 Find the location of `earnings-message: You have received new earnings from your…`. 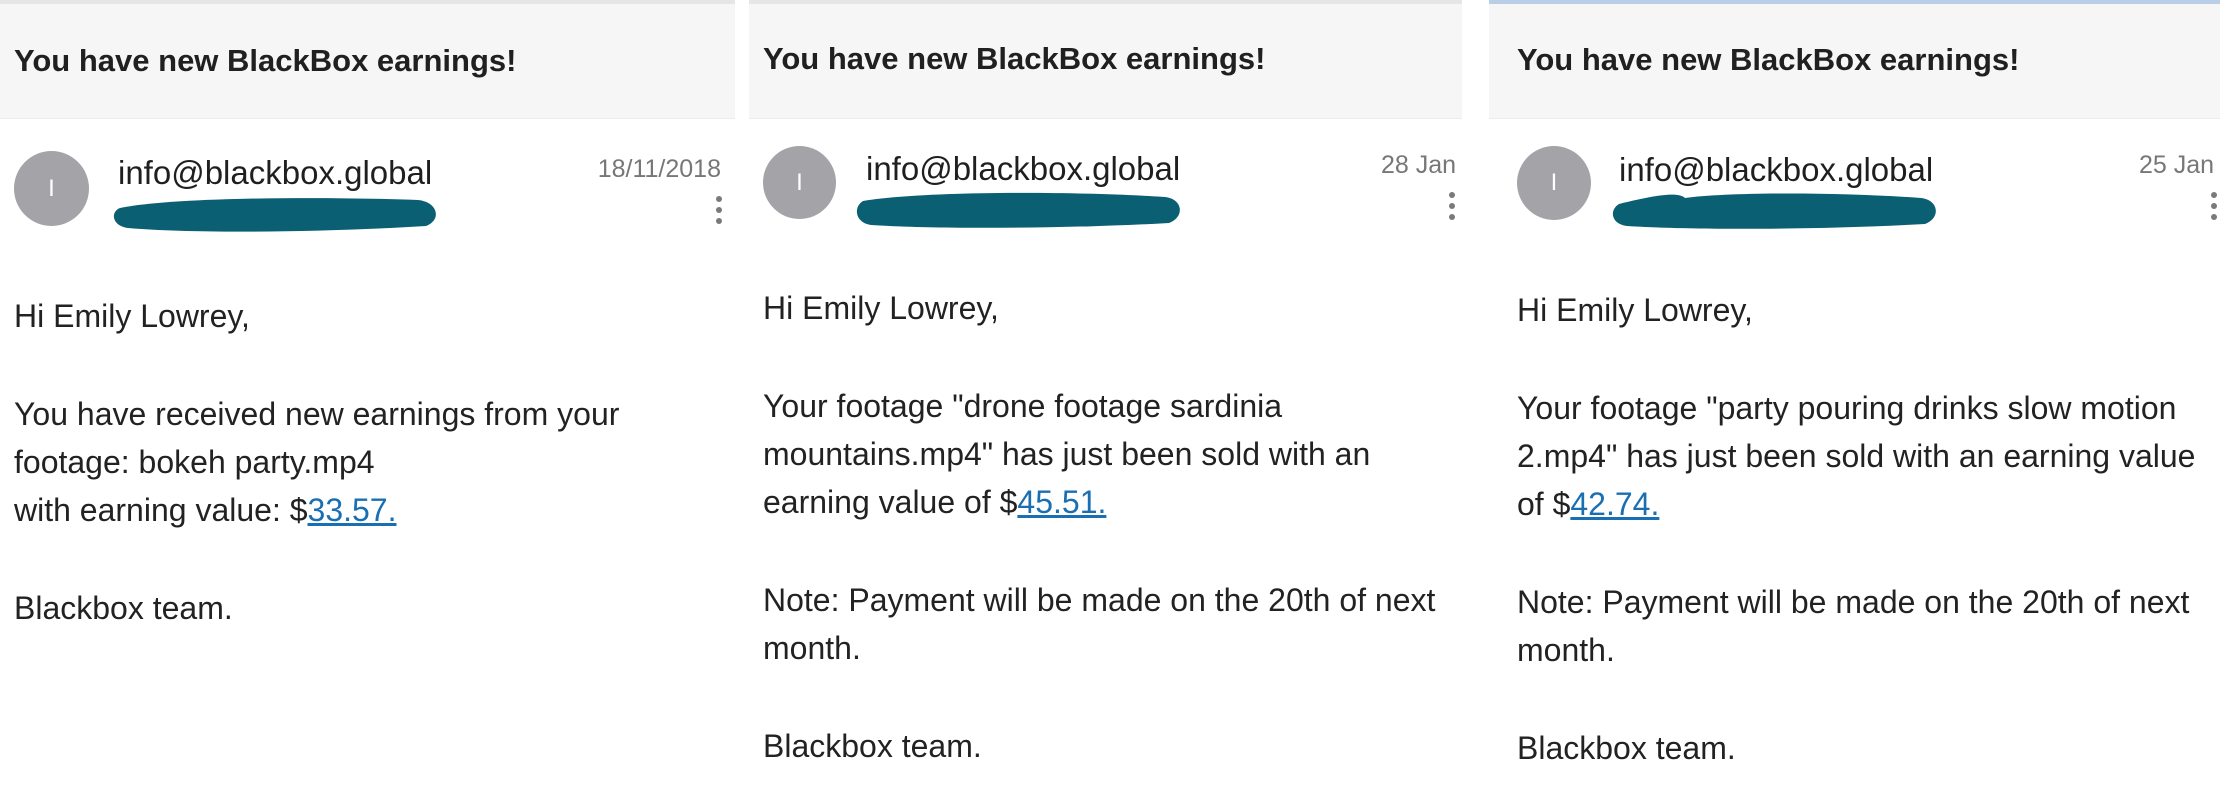

earnings-message: You have received new earnings from your… is located at coordinates (367, 462).